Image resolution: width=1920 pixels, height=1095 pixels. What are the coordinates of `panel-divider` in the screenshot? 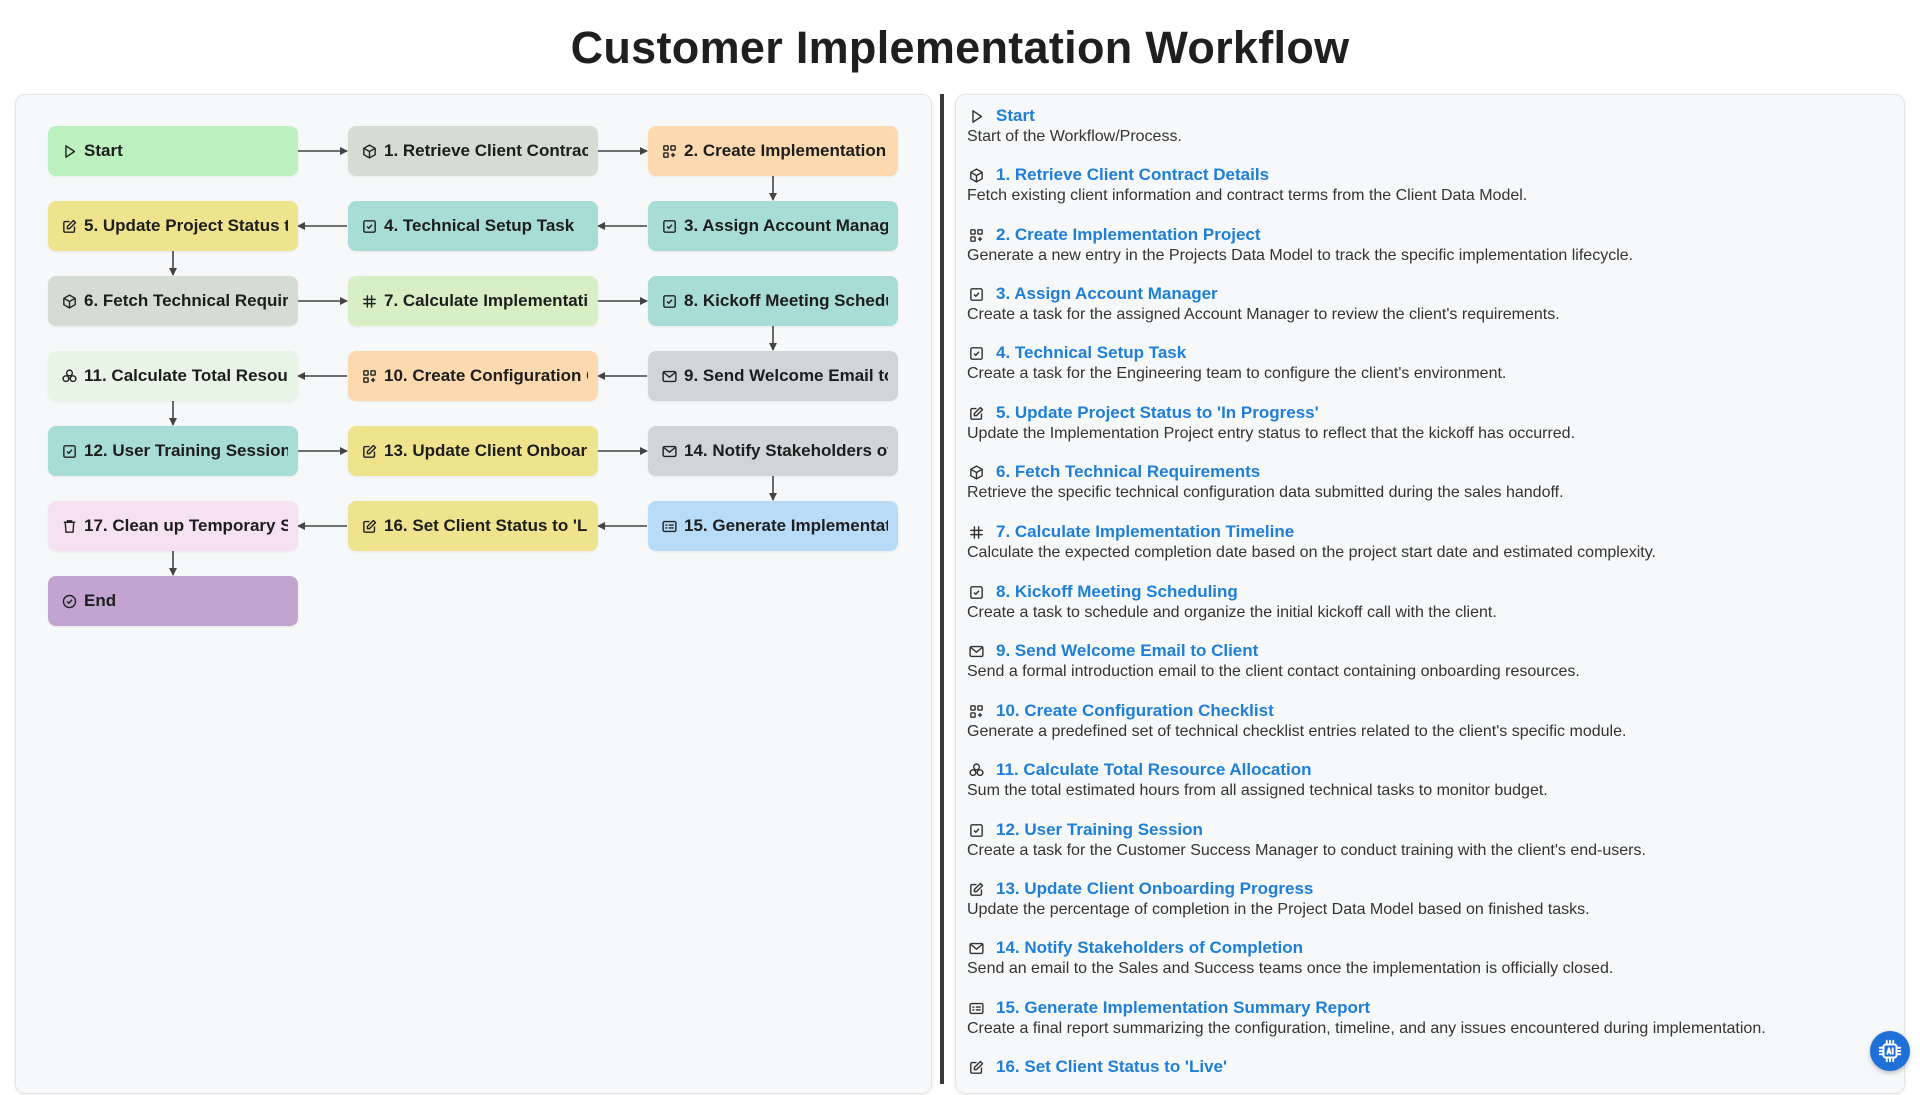 It's located at (942, 589).